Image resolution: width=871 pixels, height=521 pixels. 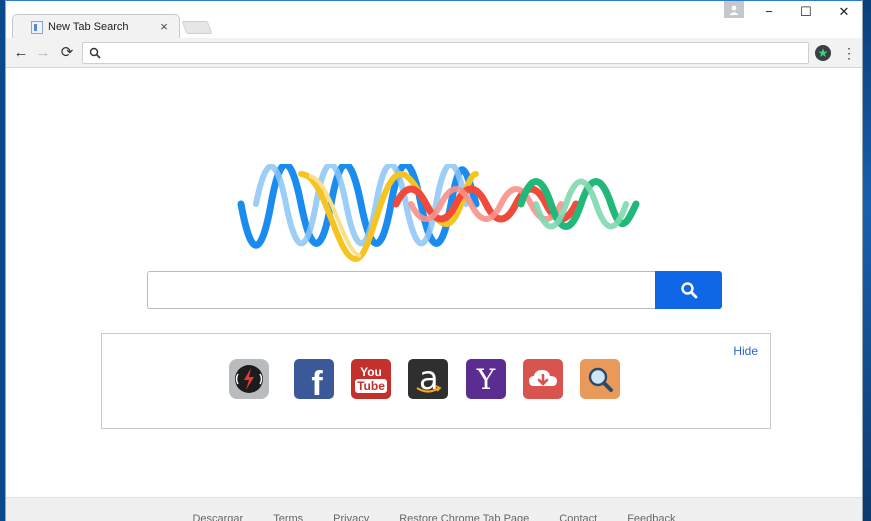 I want to click on desktop-background, so click(x=866, y=260).